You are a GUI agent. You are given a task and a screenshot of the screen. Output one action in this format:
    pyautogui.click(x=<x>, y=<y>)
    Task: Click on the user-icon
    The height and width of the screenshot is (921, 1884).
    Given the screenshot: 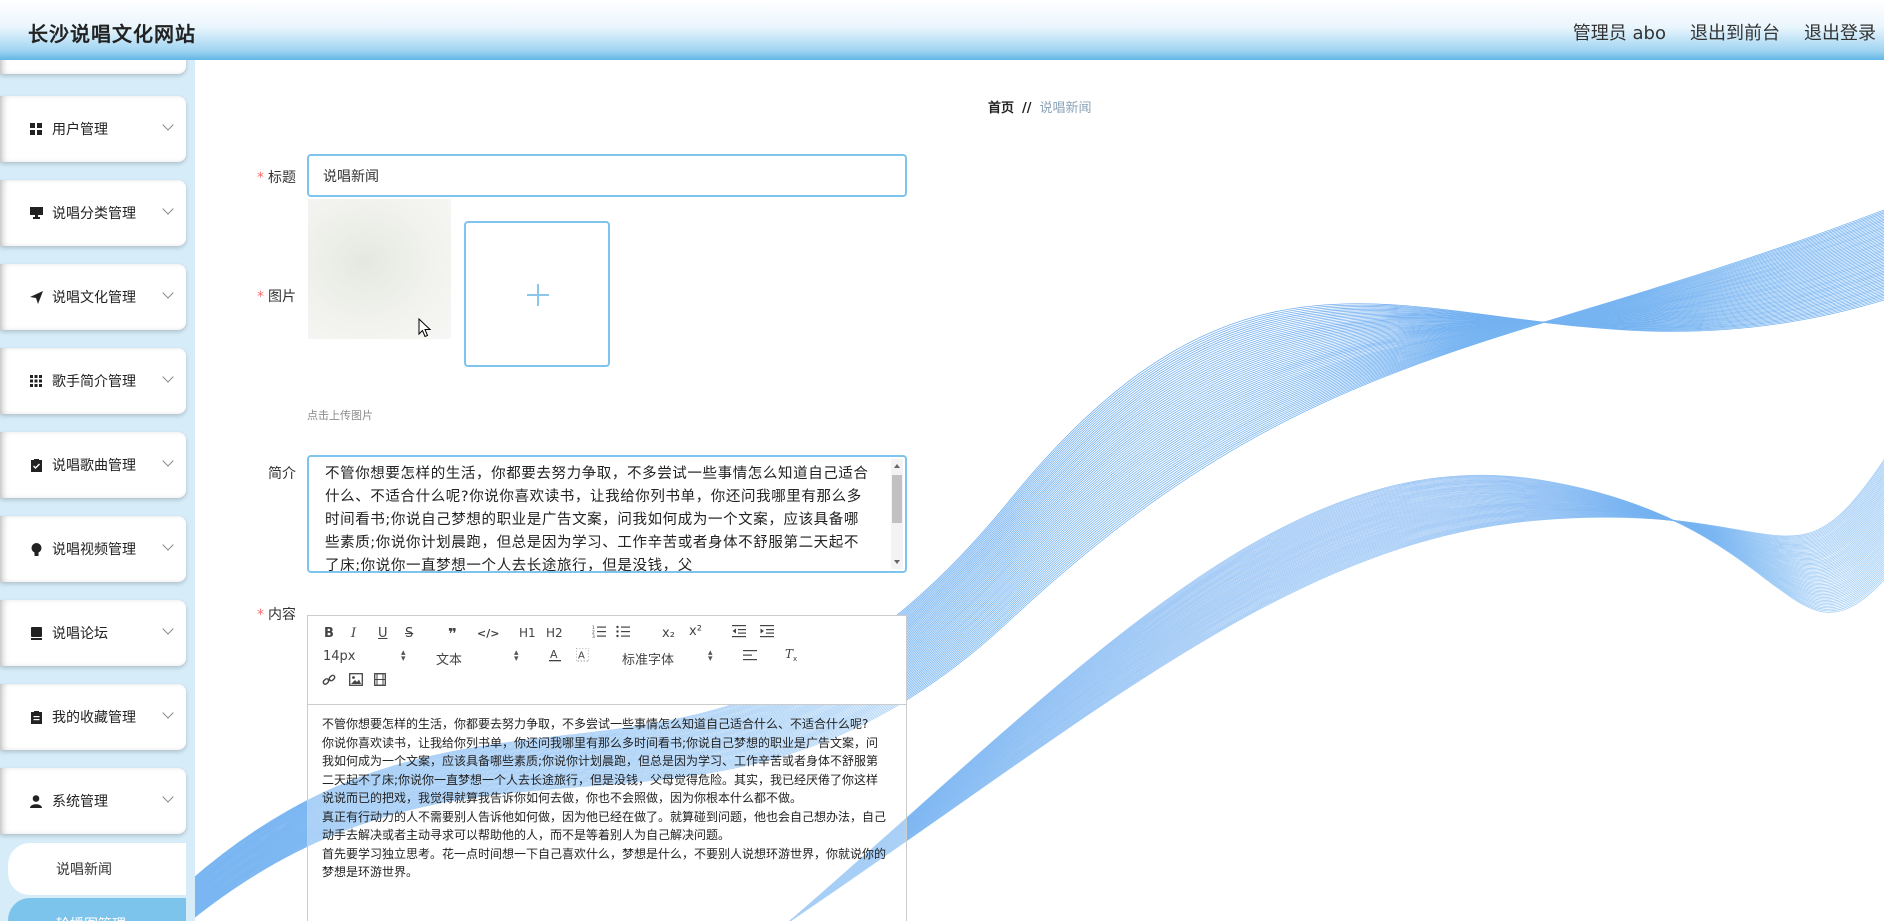 What is the action you would take?
    pyautogui.click(x=36, y=801)
    